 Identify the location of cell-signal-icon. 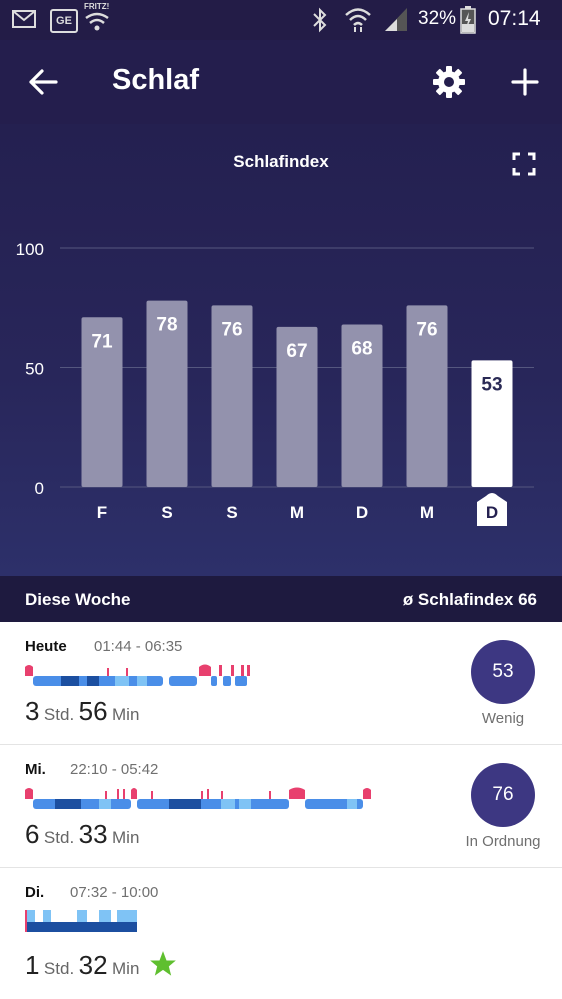
(396, 19).